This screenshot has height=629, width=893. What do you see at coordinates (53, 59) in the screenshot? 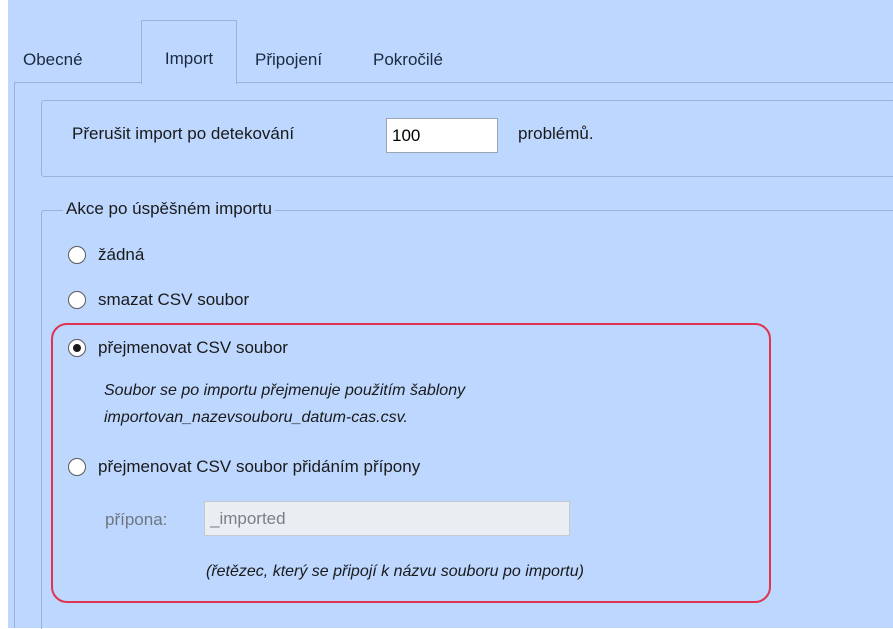
I see `tab-label: Obecné` at bounding box center [53, 59].